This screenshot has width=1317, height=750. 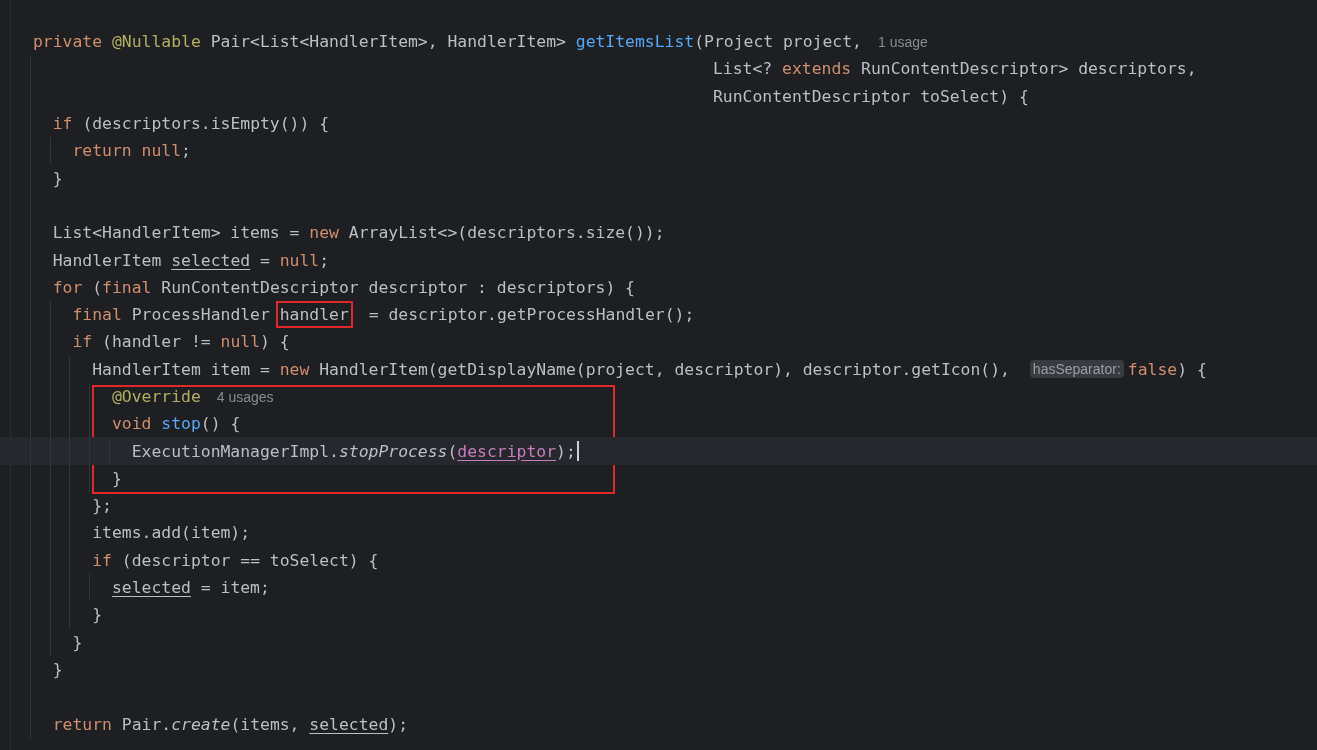 I want to click on code-text: if (descriptor == toSelect) {, so click(x=235, y=560).